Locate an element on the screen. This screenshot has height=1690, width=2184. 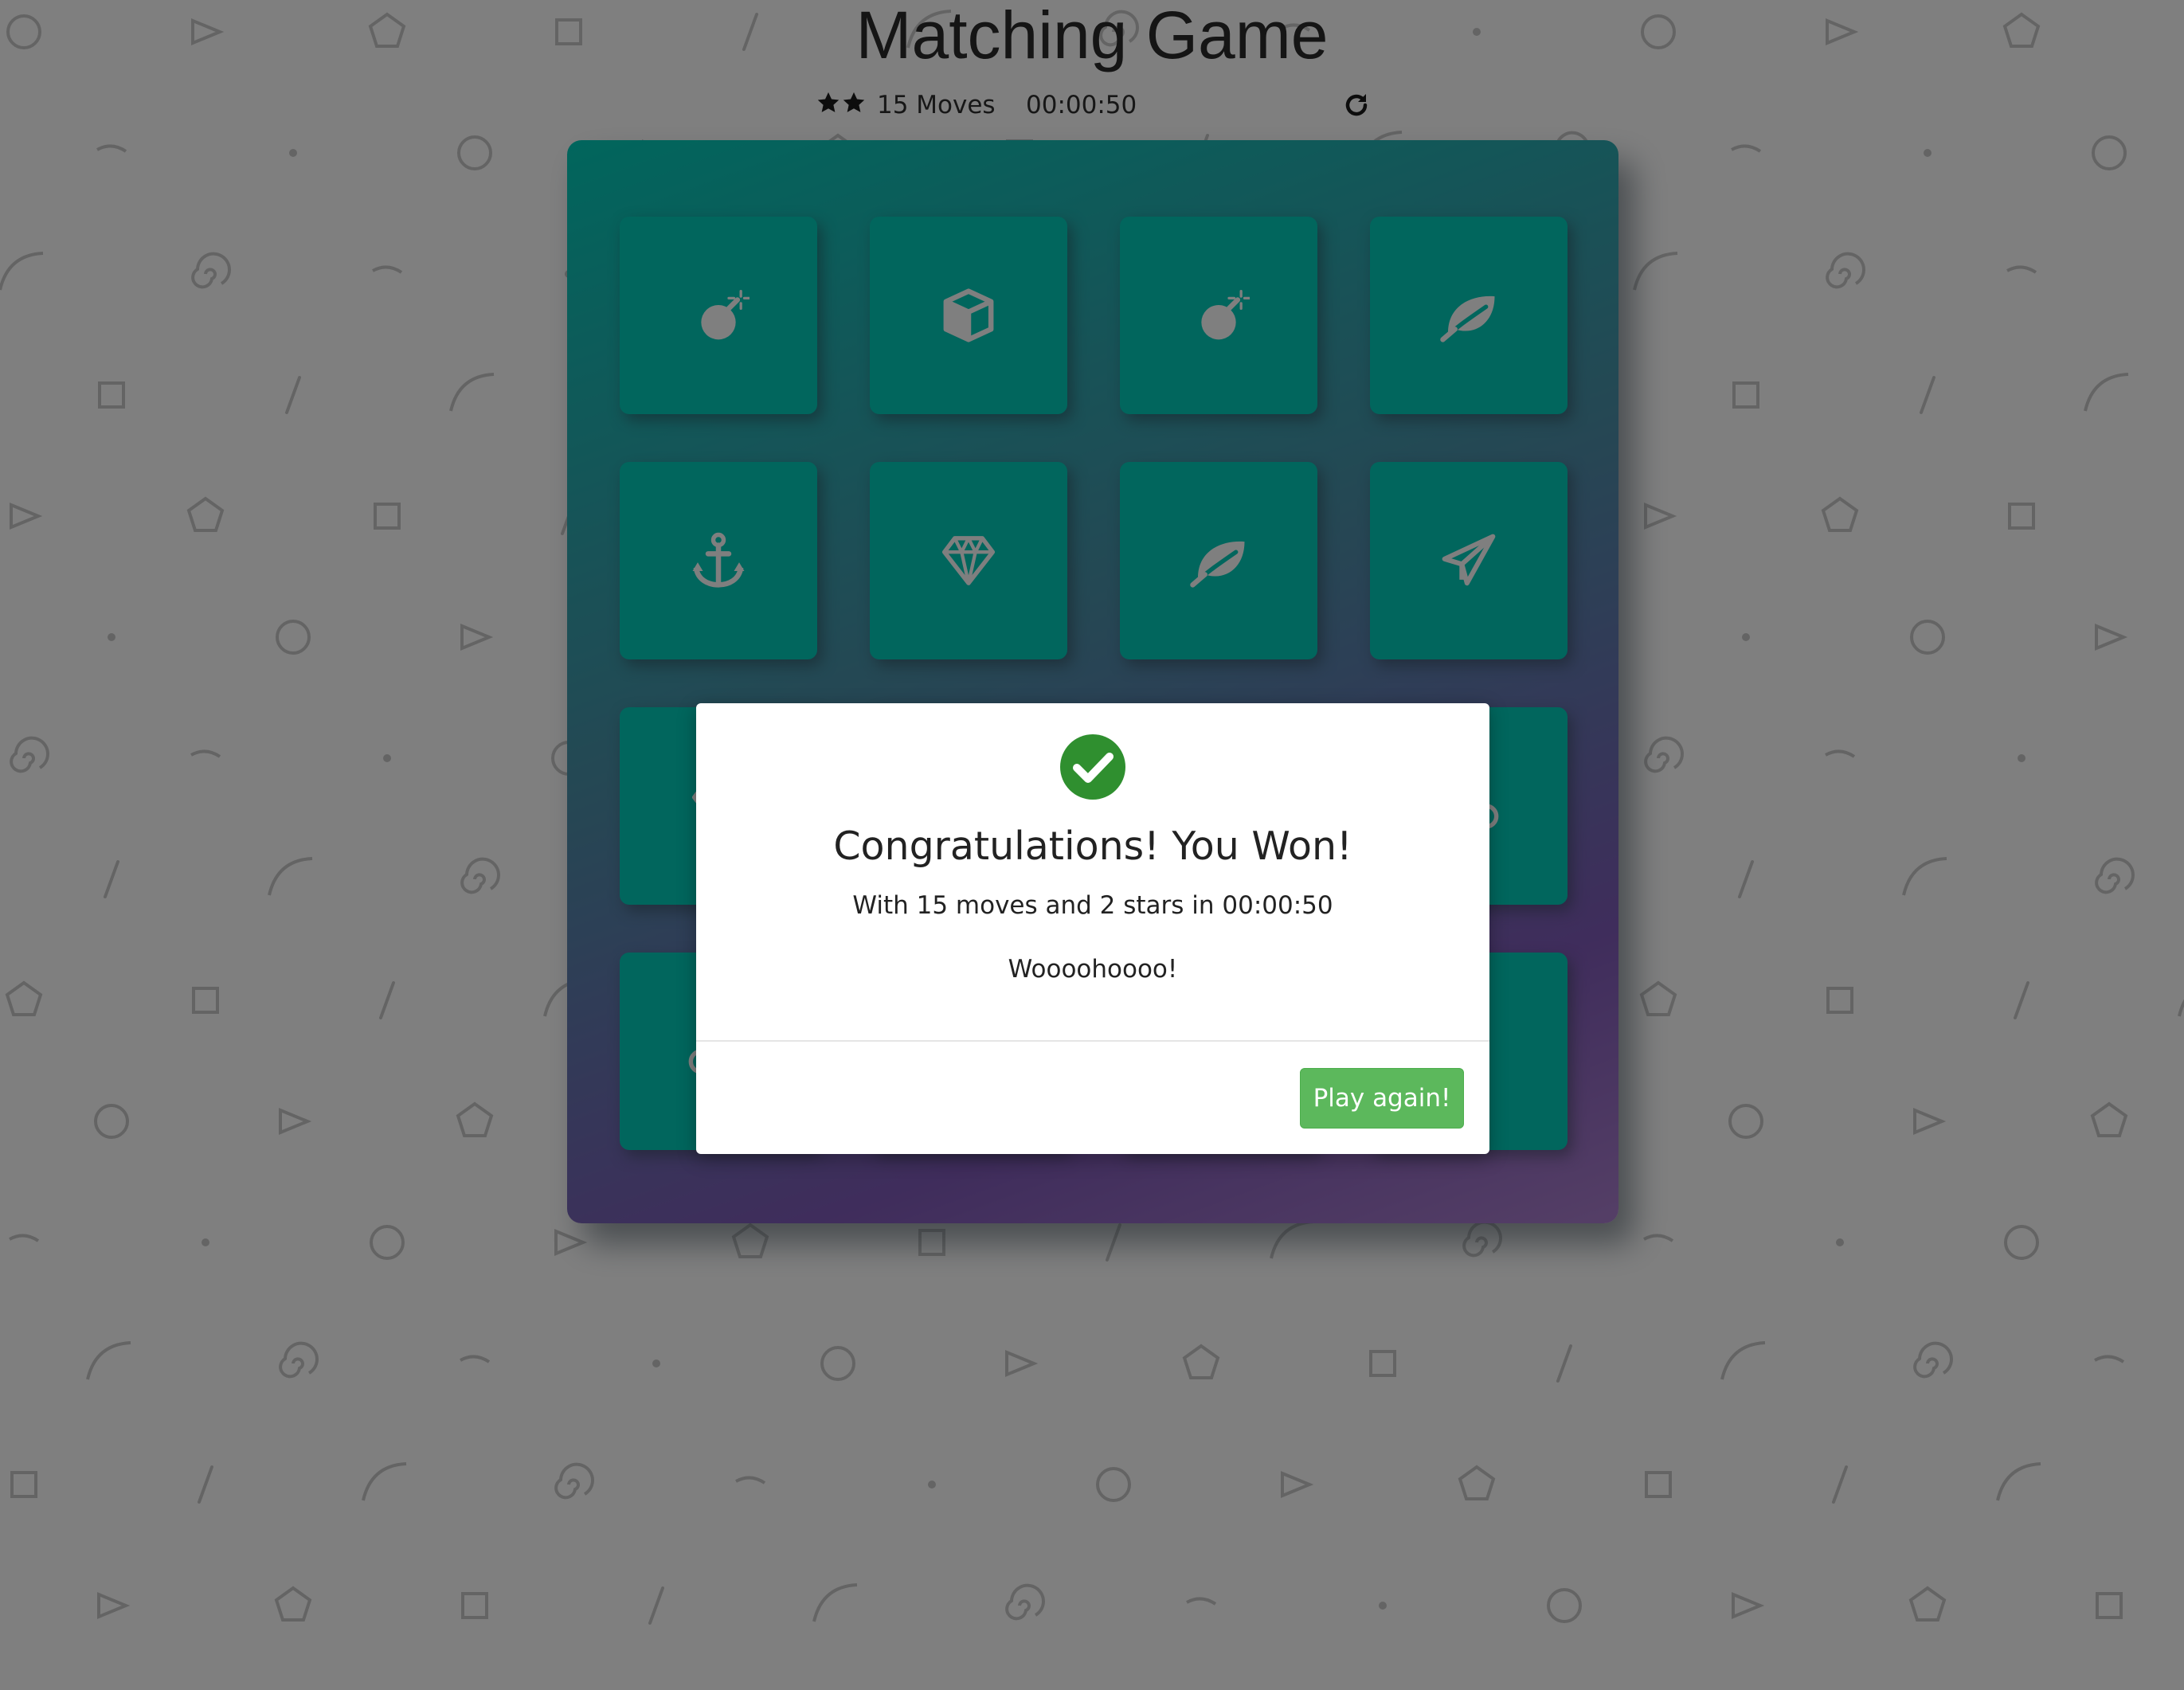
modal-stats: With 15 moves and 2 stars in 00:00:50 is located at coordinates (1092, 905).